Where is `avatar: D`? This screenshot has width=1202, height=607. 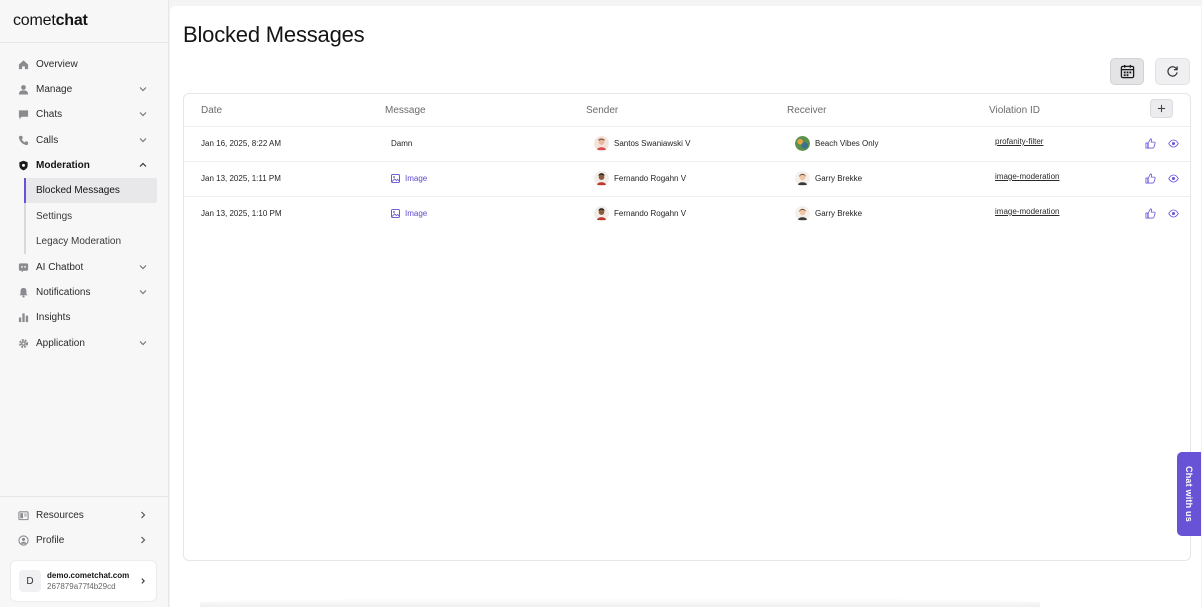 avatar: D is located at coordinates (30, 581).